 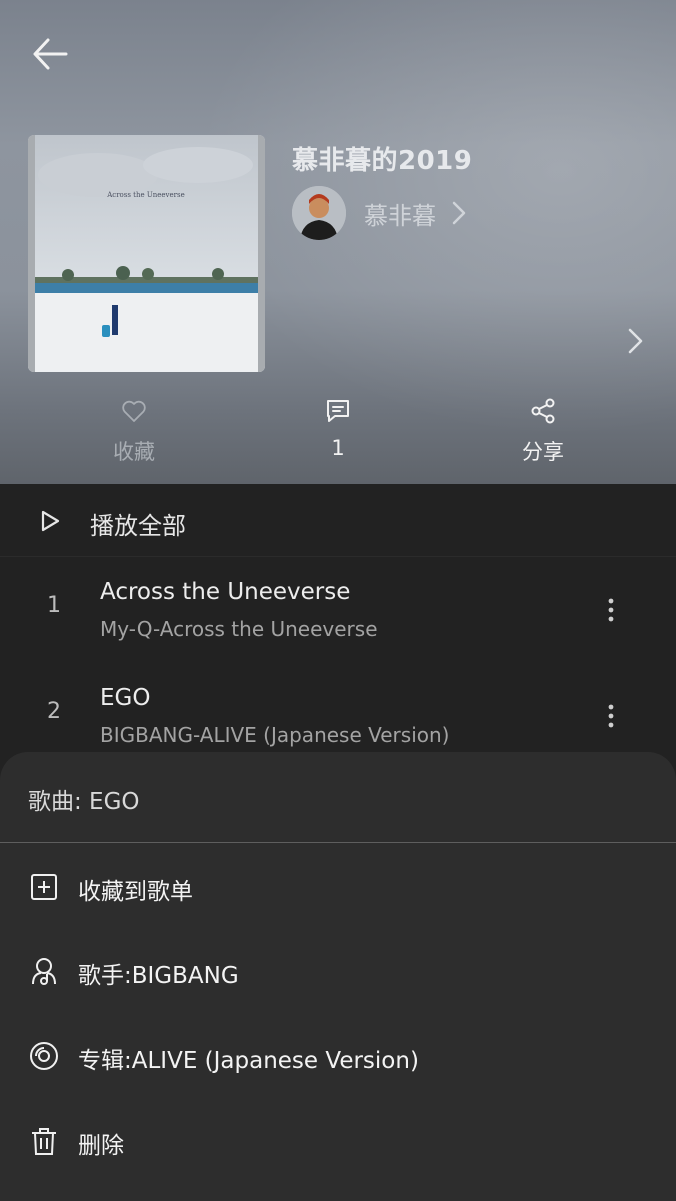 What do you see at coordinates (543, 431) in the screenshot?
I see `share-button: 分享` at bounding box center [543, 431].